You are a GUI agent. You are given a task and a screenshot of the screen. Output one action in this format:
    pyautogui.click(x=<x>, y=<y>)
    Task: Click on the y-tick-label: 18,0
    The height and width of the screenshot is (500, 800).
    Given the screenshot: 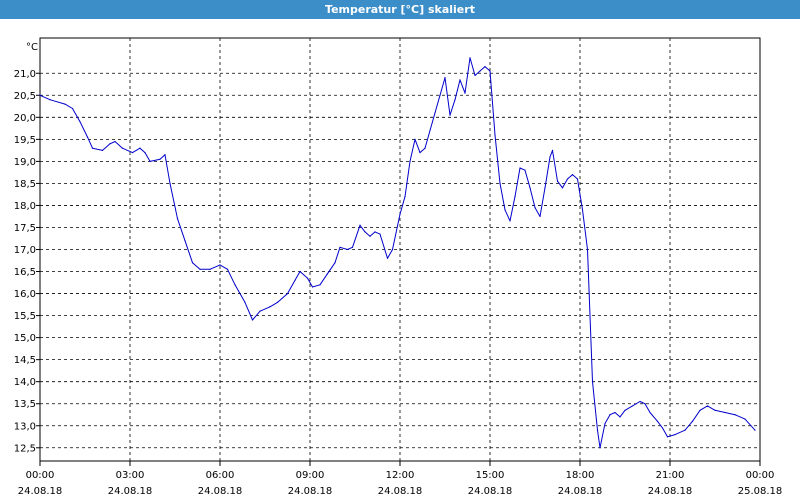 What is the action you would take?
    pyautogui.click(x=25, y=206)
    